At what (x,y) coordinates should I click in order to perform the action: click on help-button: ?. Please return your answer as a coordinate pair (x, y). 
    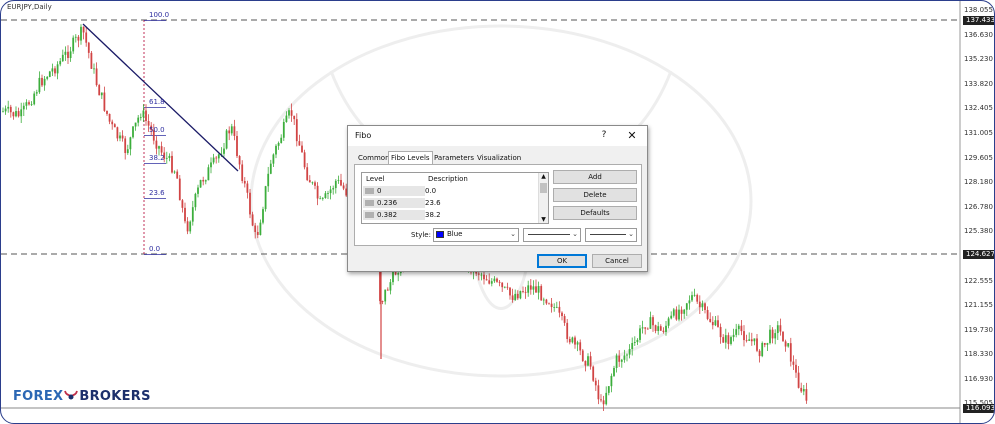
    Looking at the image, I should click on (604, 135).